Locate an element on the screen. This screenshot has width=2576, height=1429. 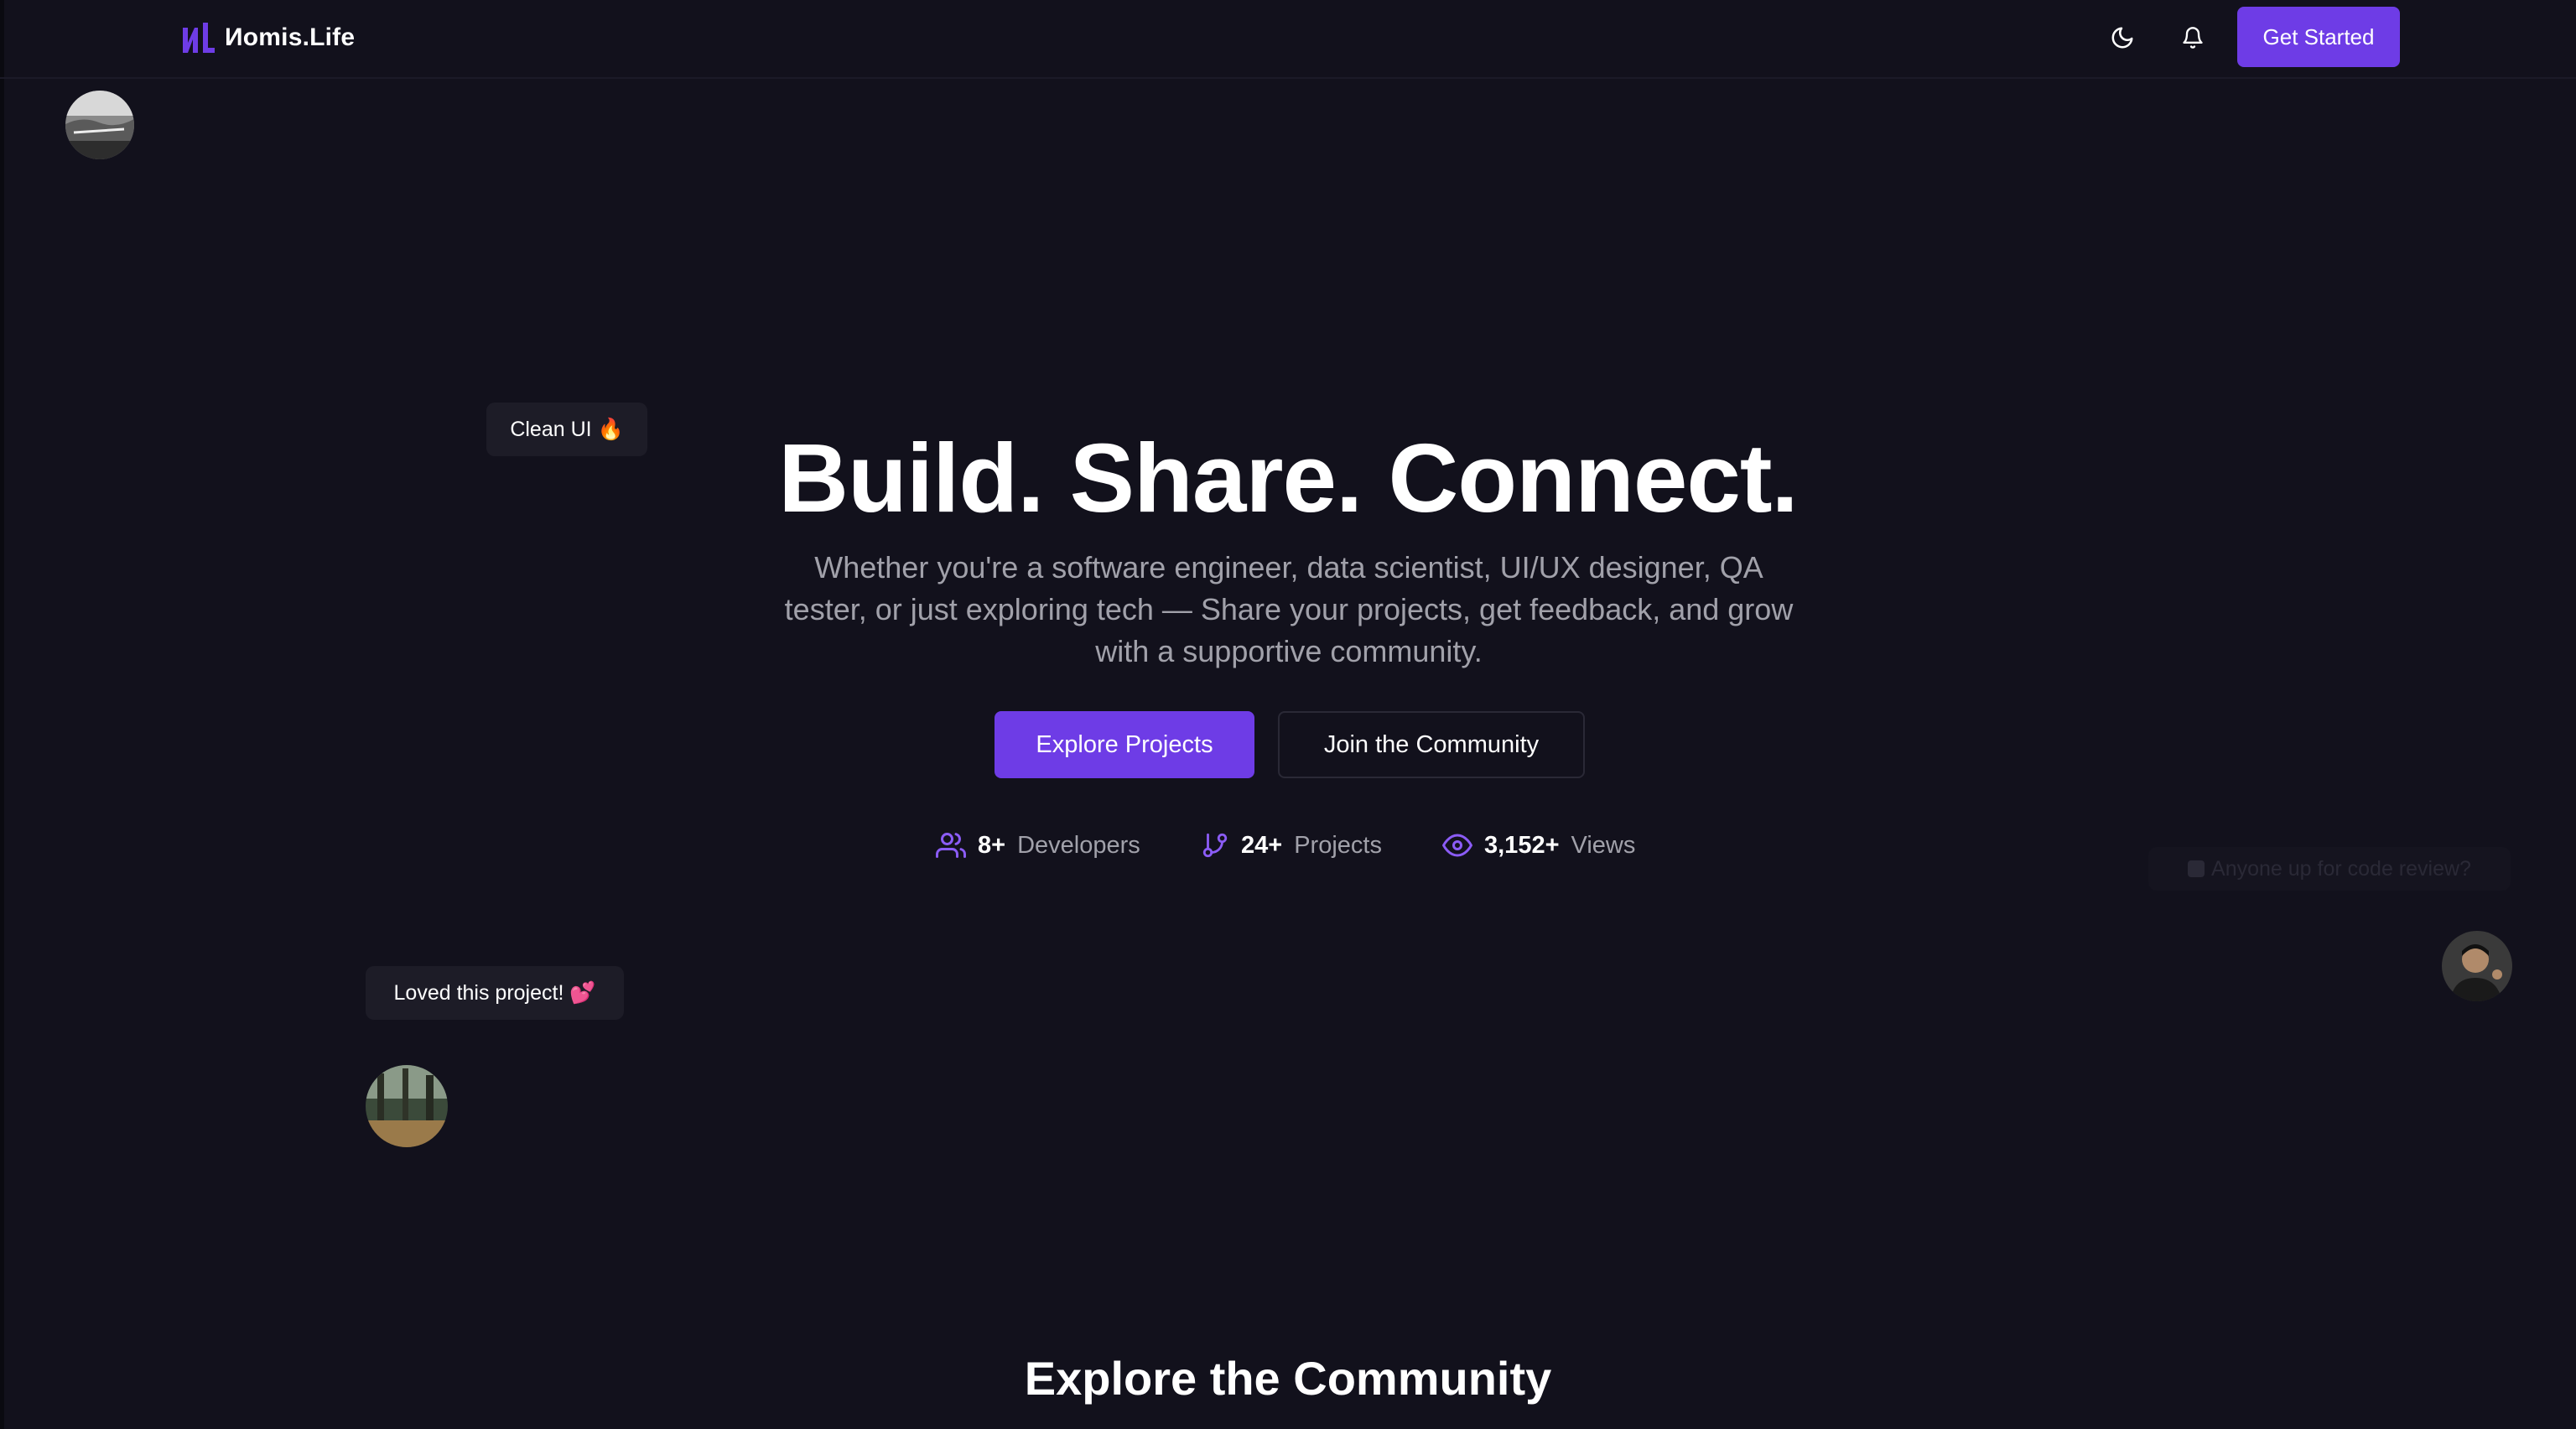
stat-value: 3,152+ is located at coordinates (1522, 845).